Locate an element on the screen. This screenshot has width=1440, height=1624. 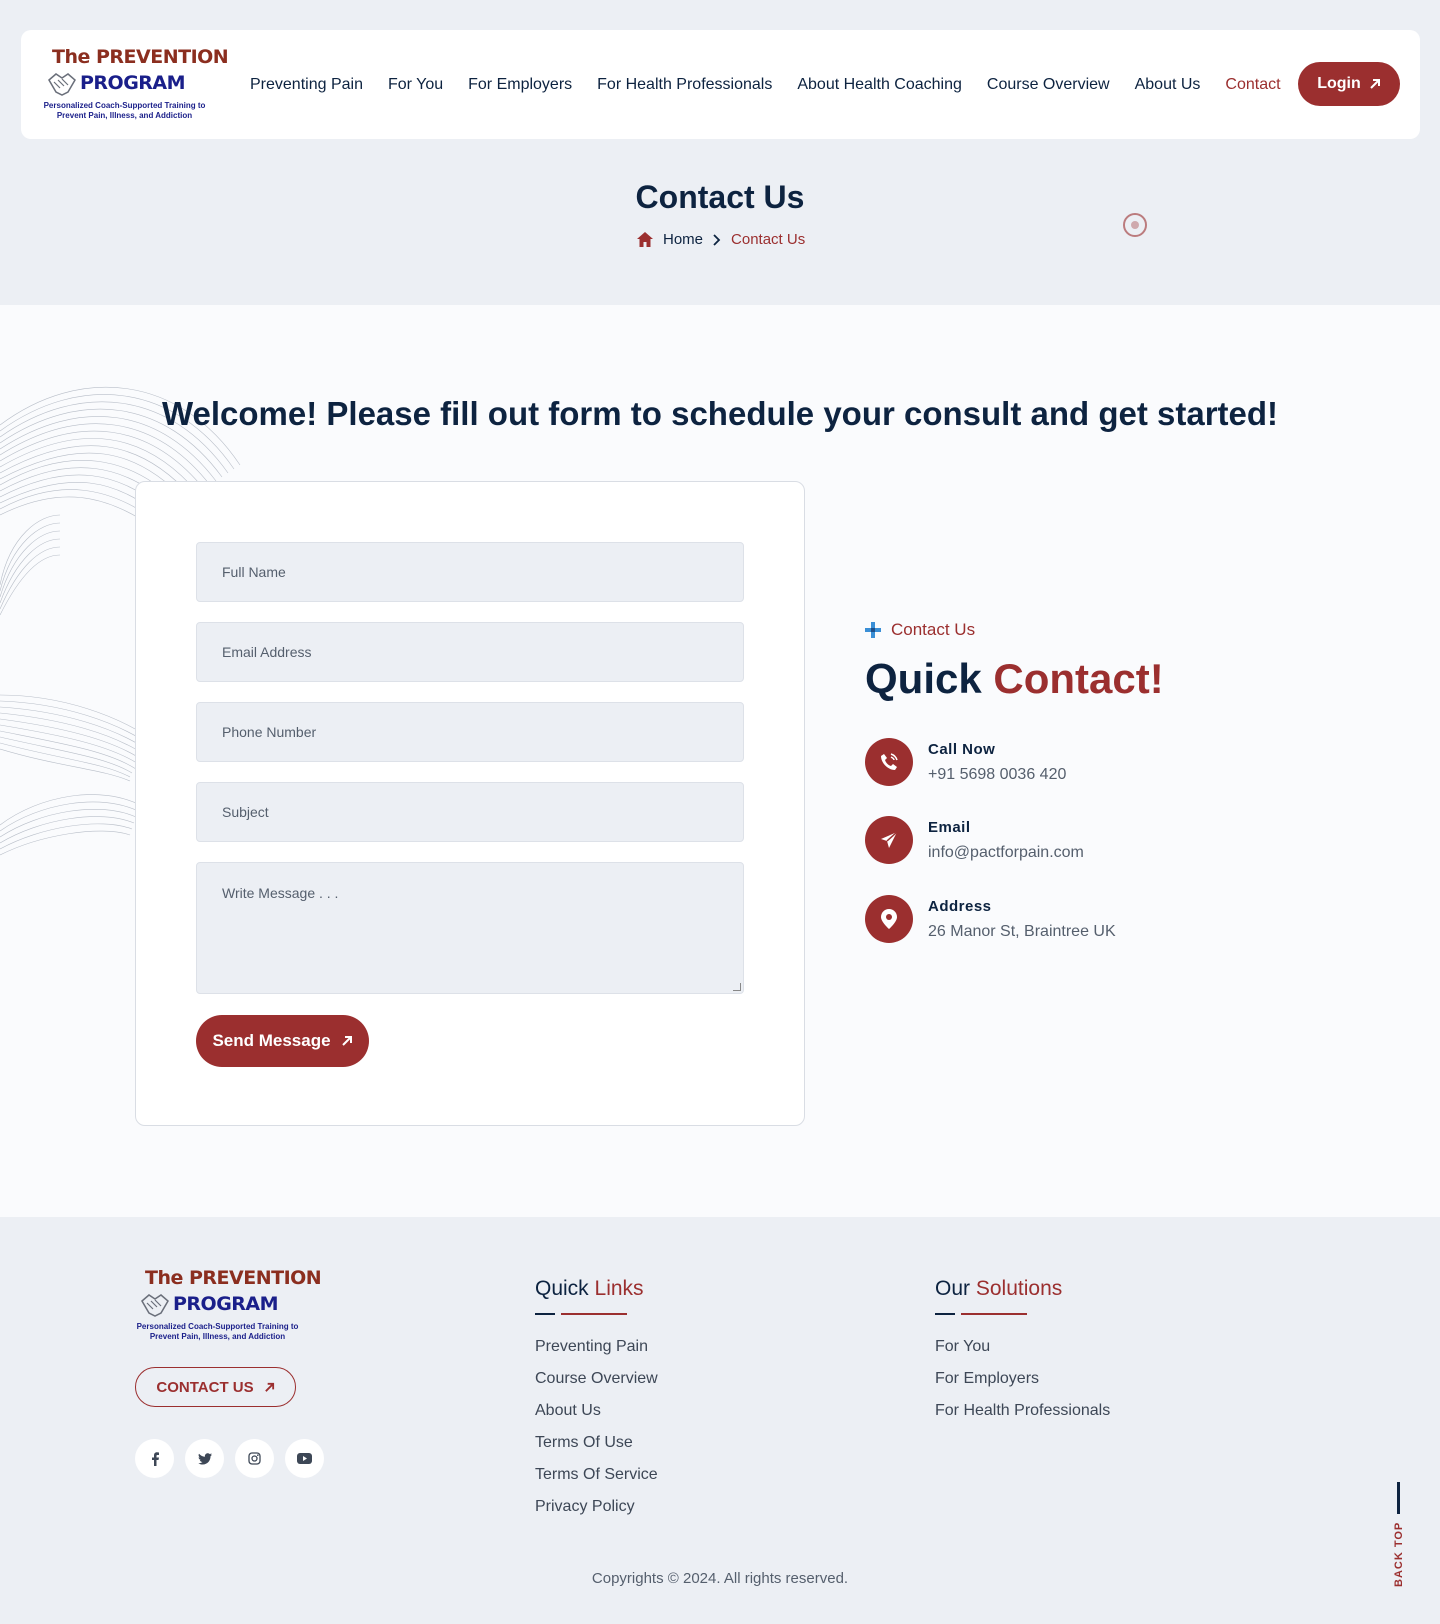
nav-preventing-pain: Preventing Pain is located at coordinates (306, 85).